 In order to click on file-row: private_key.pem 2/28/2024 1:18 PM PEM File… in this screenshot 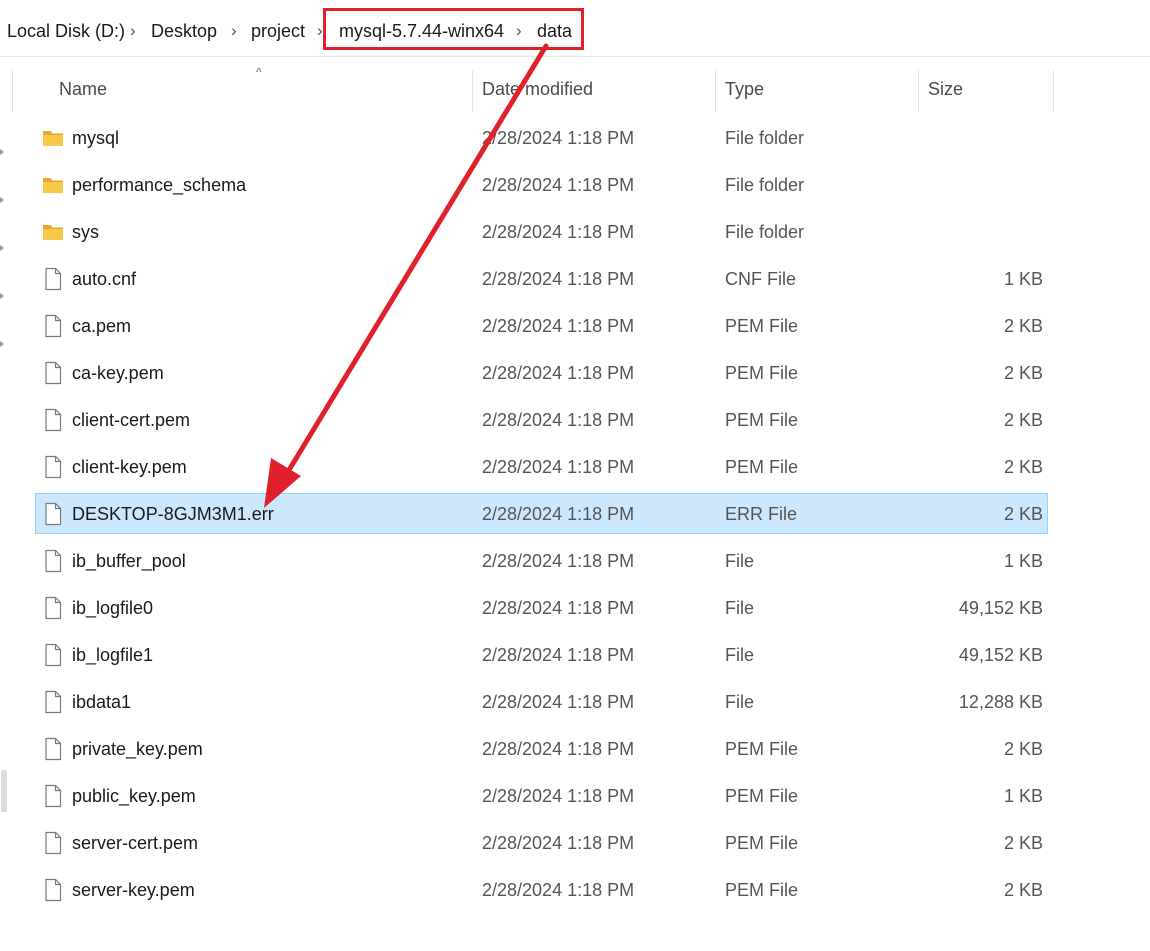, I will do `click(541, 748)`.